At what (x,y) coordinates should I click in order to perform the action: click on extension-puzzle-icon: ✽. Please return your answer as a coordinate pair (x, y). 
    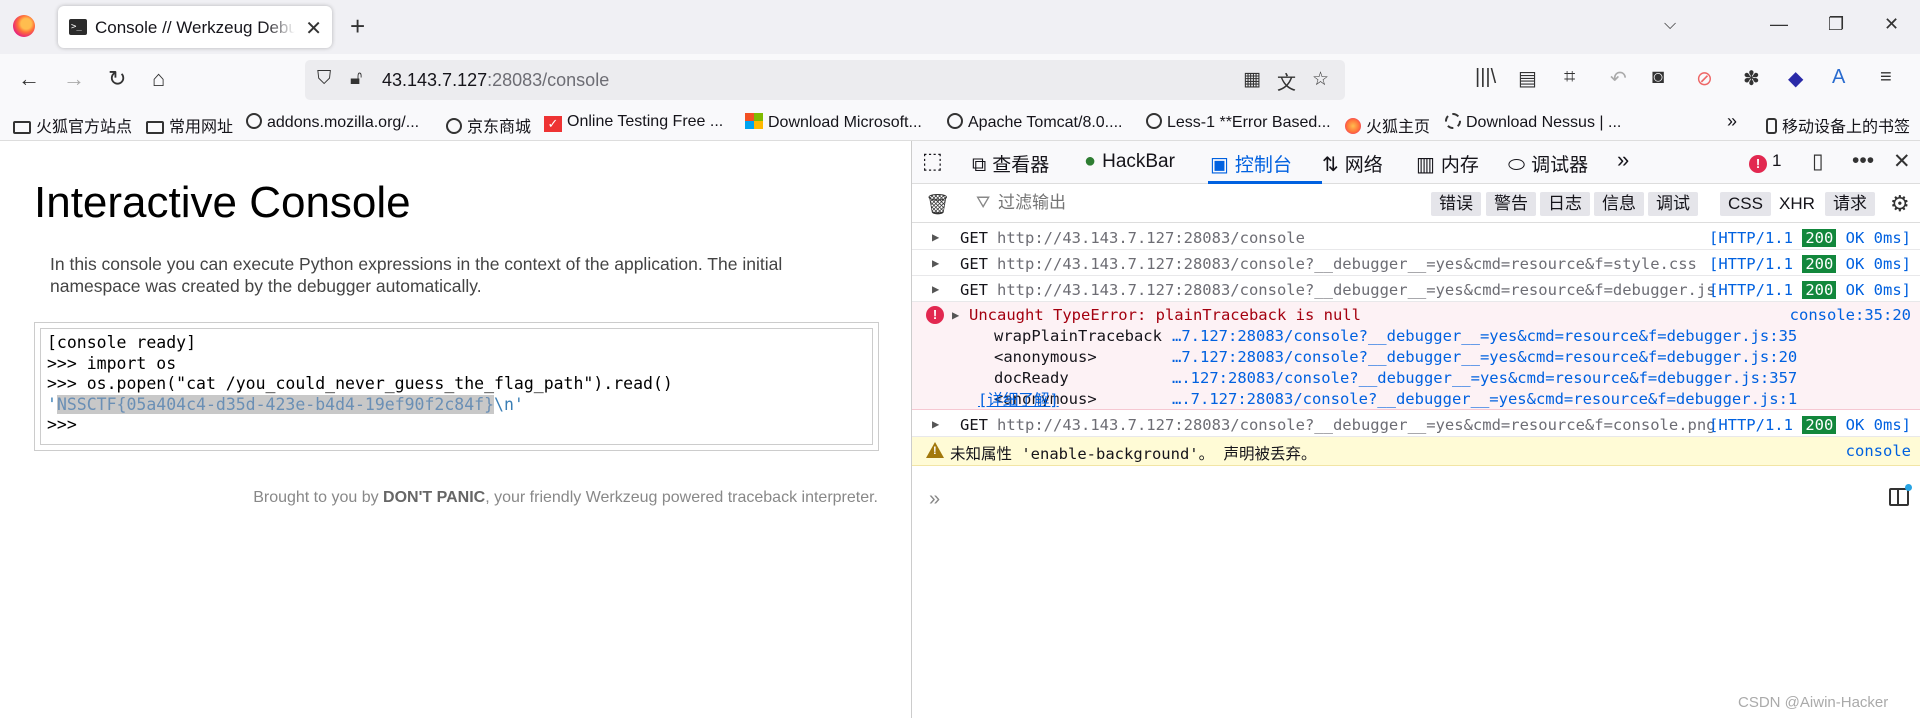
    Looking at the image, I should click on (1751, 78).